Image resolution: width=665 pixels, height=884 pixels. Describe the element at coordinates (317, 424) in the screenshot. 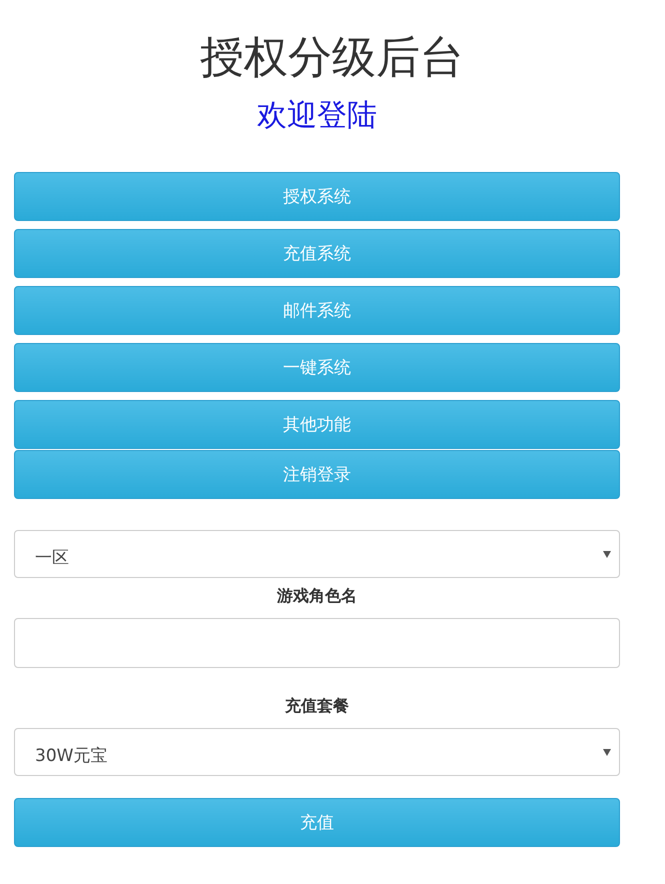

I see `menu-button: 其他功能` at that location.